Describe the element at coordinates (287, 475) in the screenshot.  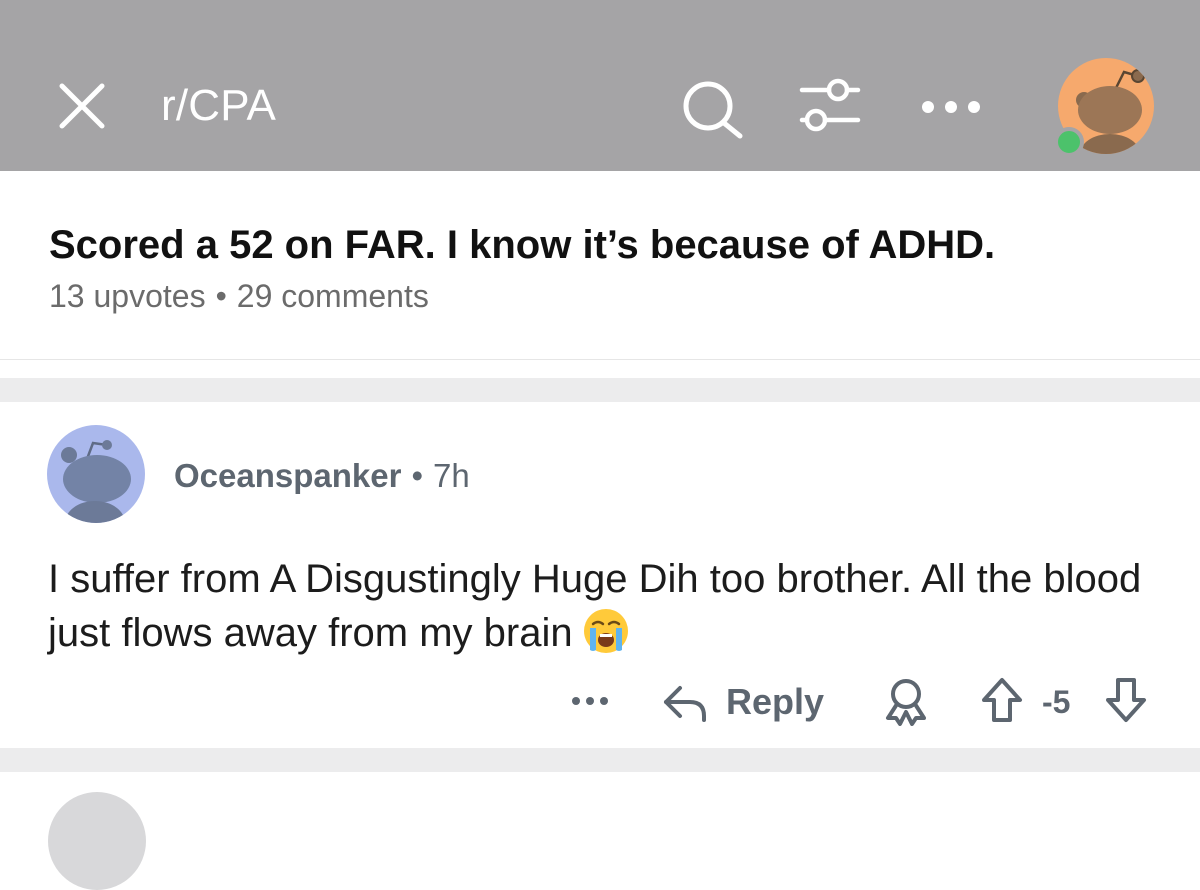
I see `comment-username: Oceanspanker` at that location.